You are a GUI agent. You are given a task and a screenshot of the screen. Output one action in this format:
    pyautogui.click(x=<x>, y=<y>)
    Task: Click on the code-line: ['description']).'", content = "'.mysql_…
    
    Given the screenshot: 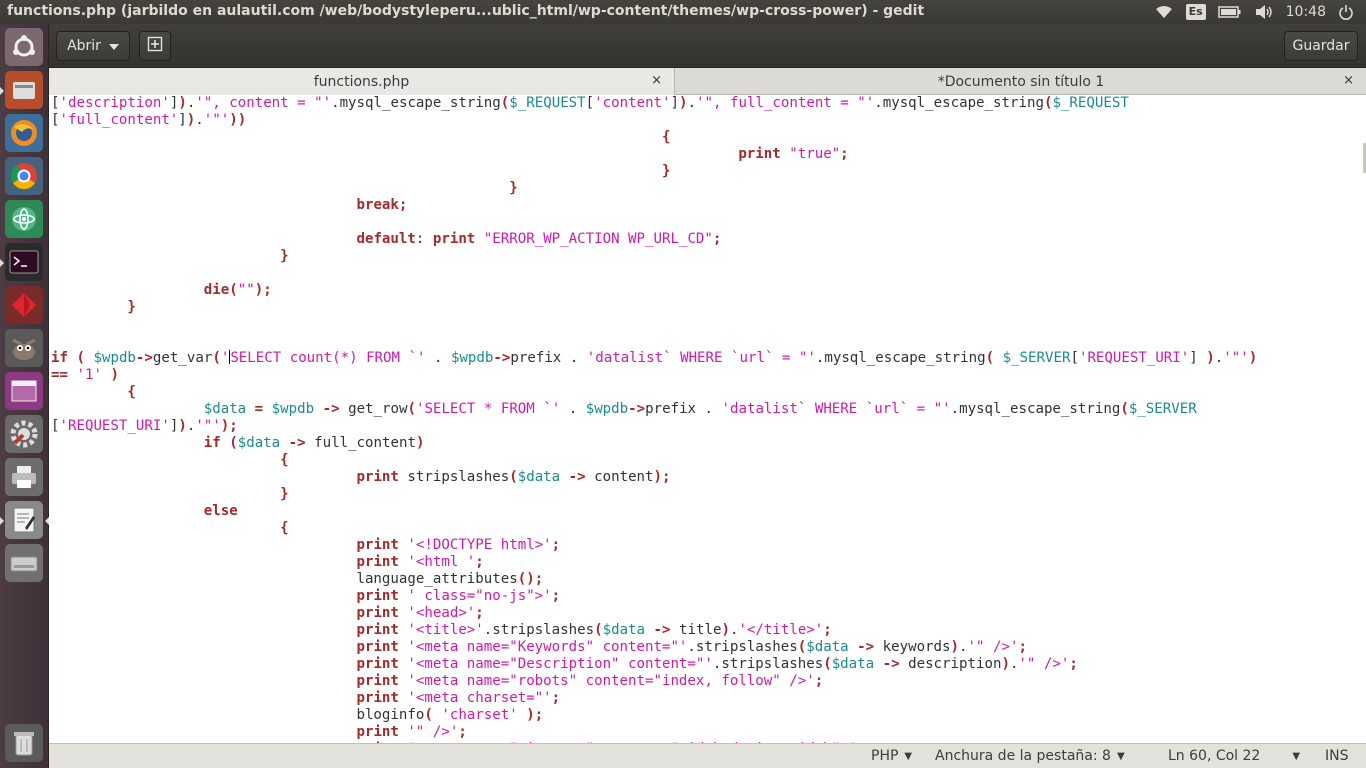 What is the action you would take?
    pyautogui.click(x=654, y=103)
    